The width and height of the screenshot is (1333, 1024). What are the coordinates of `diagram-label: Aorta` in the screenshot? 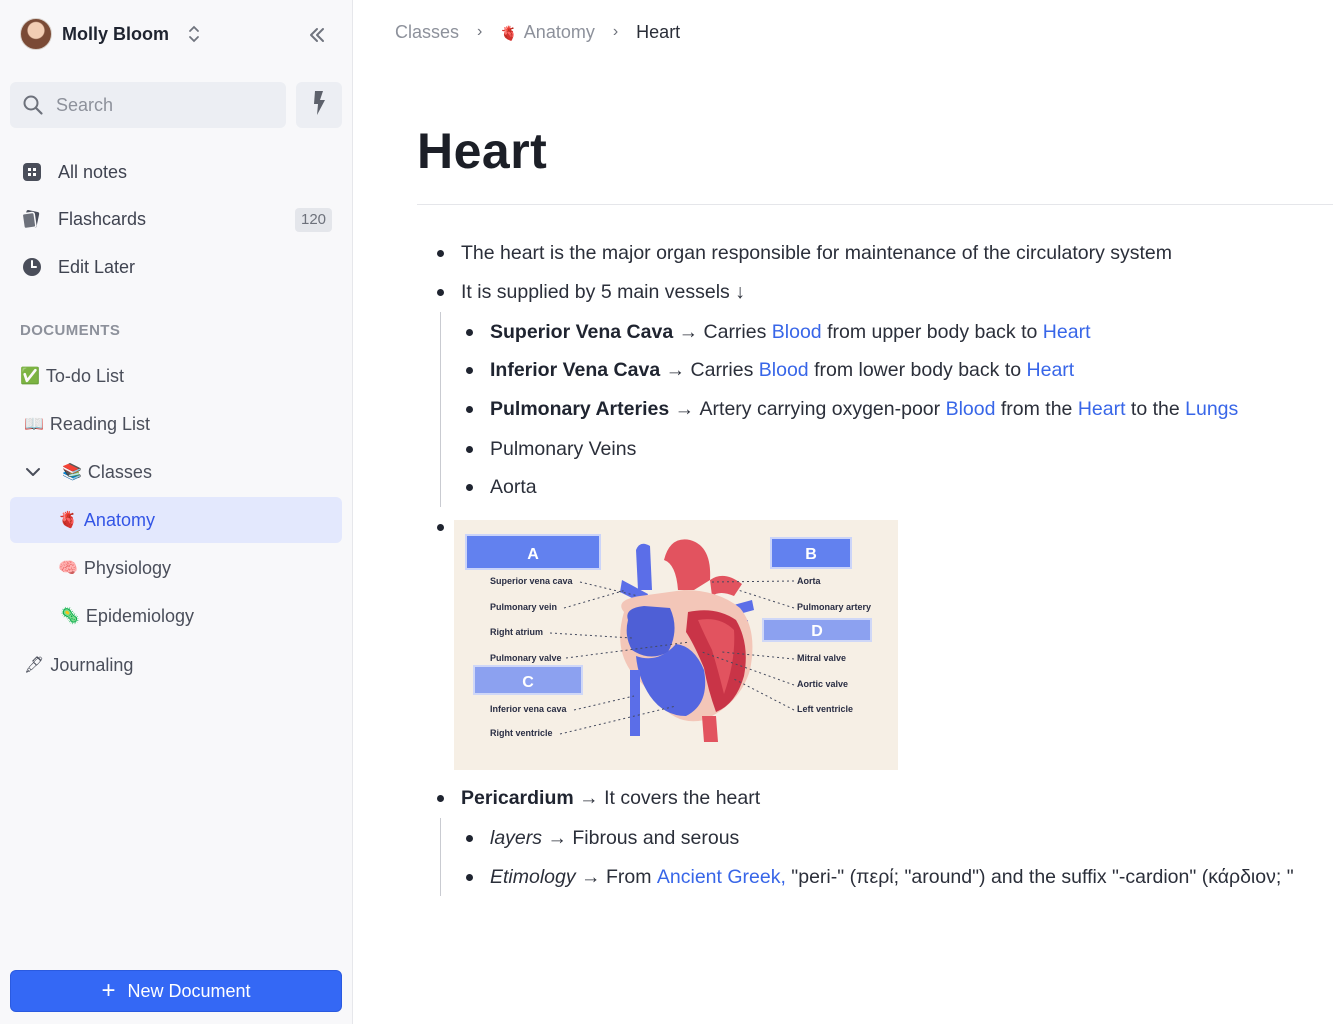 It's located at (809, 581).